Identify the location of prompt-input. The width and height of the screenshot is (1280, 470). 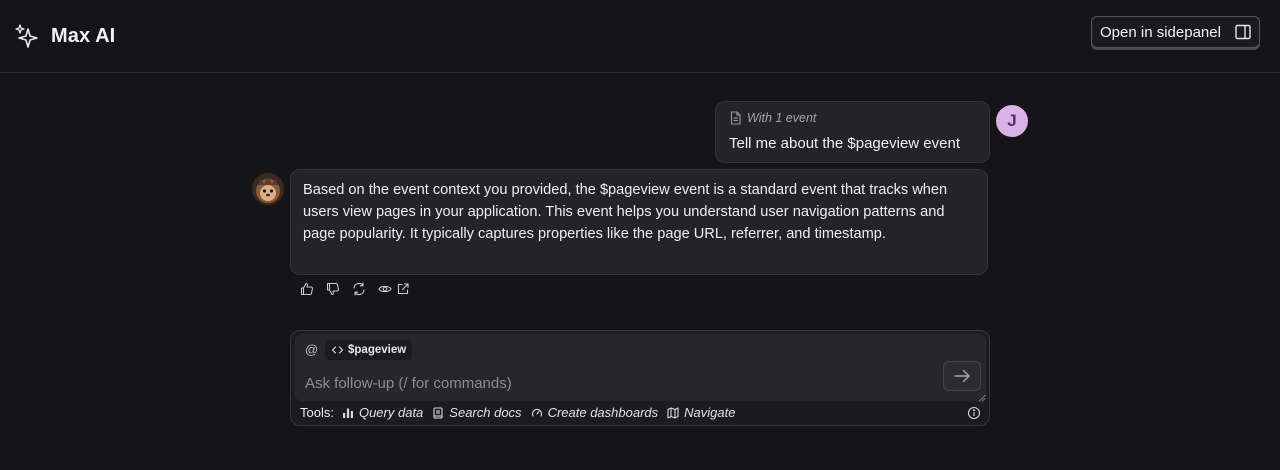
(615, 383).